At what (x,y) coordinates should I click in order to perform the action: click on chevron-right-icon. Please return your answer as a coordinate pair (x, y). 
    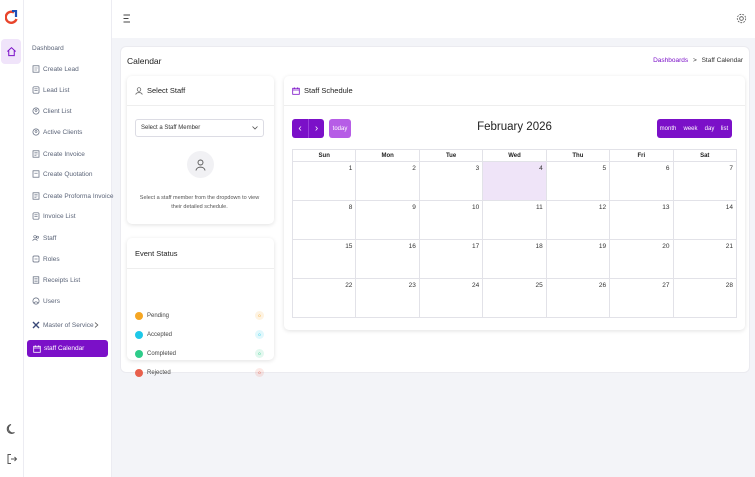
    Looking at the image, I should click on (96, 325).